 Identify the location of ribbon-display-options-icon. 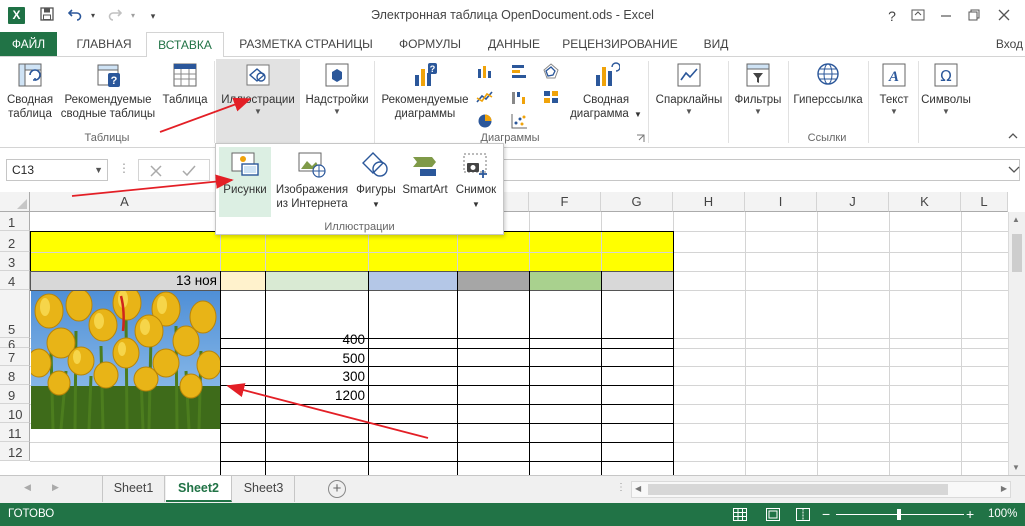
(918, 16).